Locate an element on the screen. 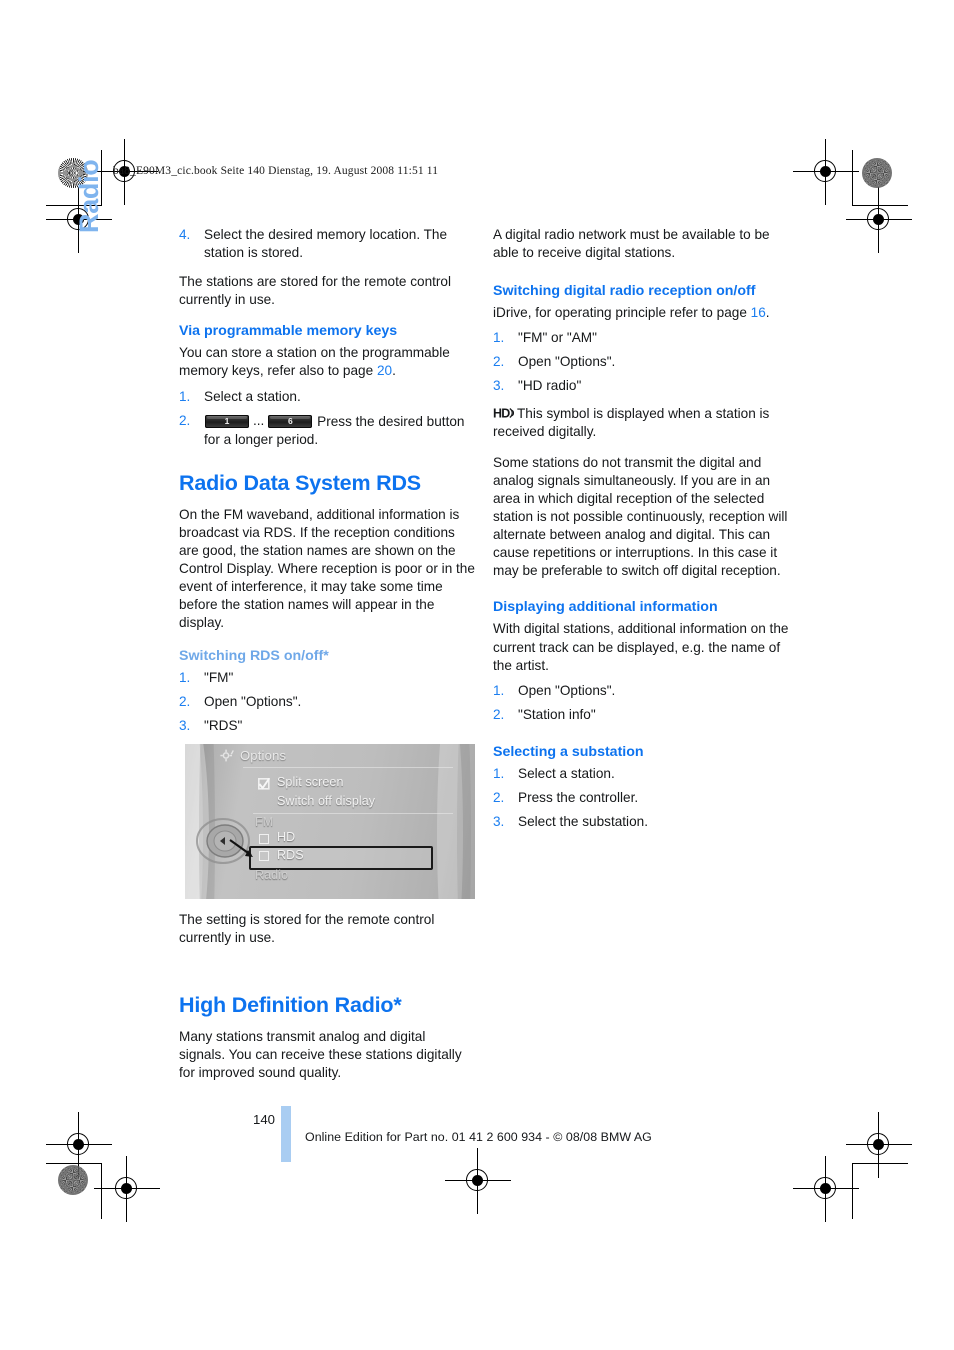 This screenshot has height=1350, width=954. list-item: 1. Open "Options". is located at coordinates (641, 691).